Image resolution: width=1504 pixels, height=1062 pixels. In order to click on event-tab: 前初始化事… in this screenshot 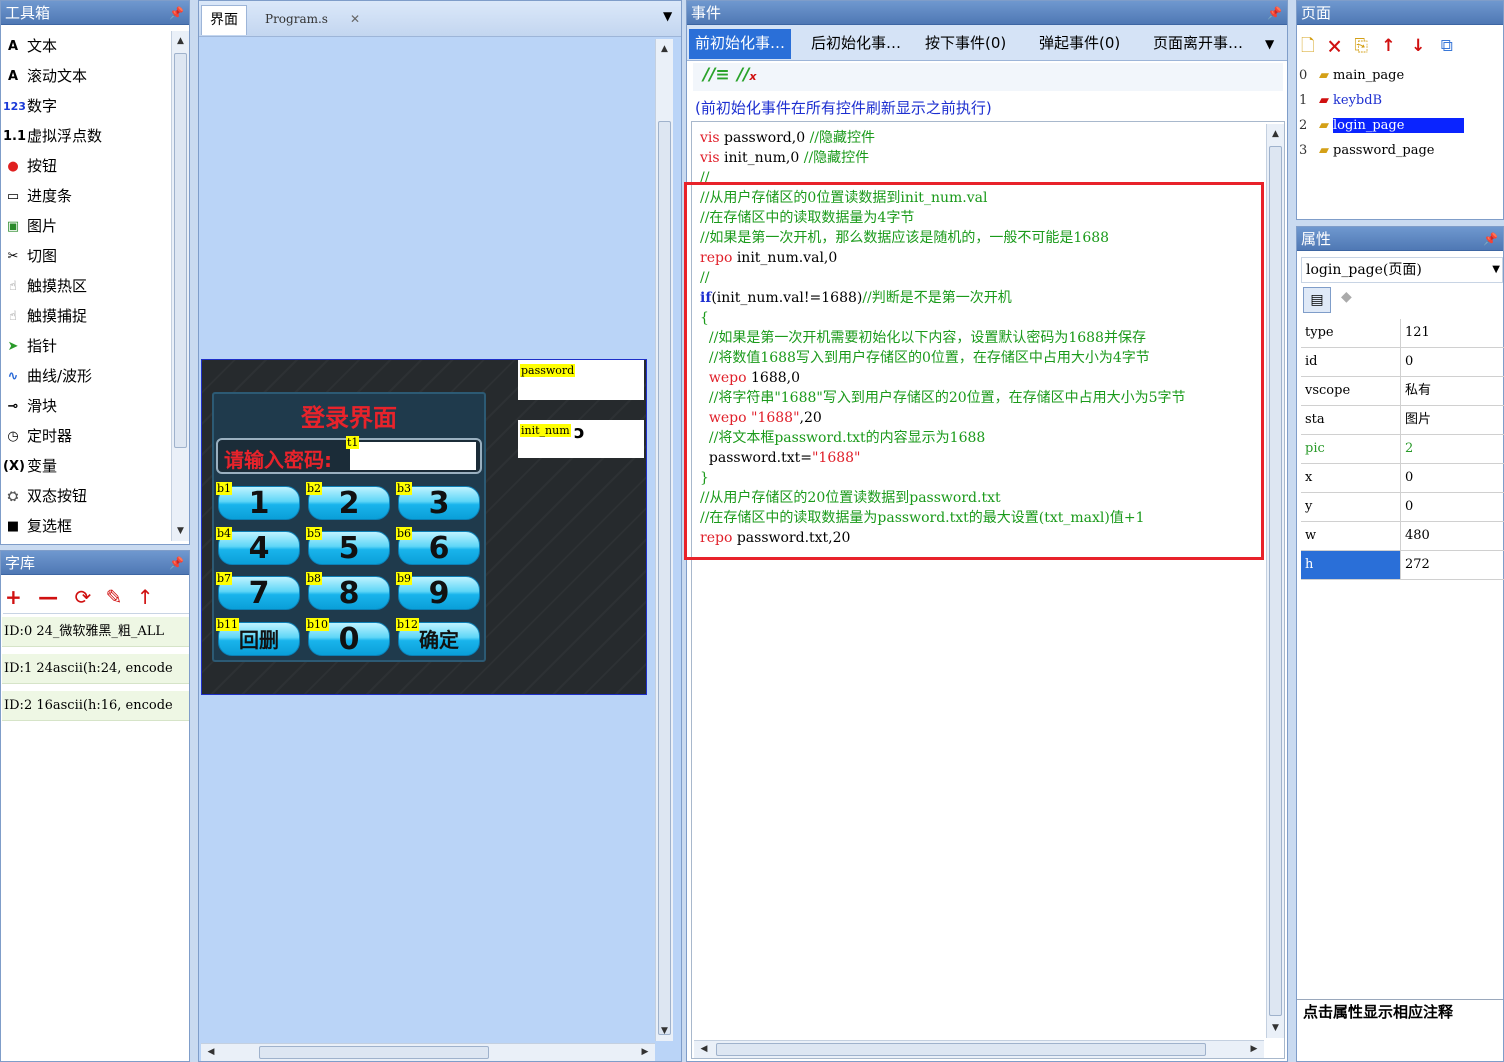, I will do `click(740, 44)`.